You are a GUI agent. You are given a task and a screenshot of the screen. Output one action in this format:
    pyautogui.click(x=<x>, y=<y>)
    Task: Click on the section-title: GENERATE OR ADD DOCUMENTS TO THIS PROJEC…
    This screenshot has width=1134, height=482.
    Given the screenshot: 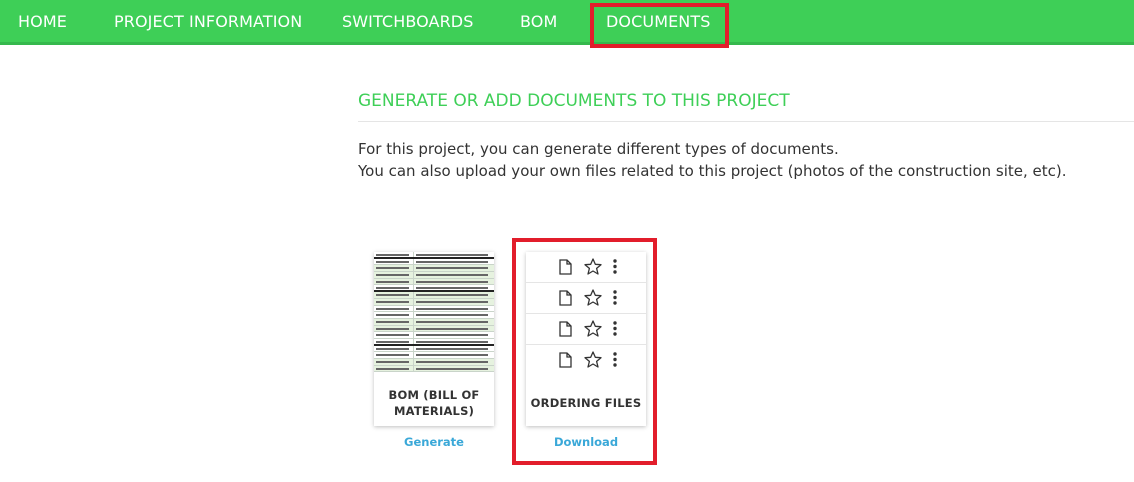 What is the action you would take?
    pyautogui.click(x=574, y=101)
    